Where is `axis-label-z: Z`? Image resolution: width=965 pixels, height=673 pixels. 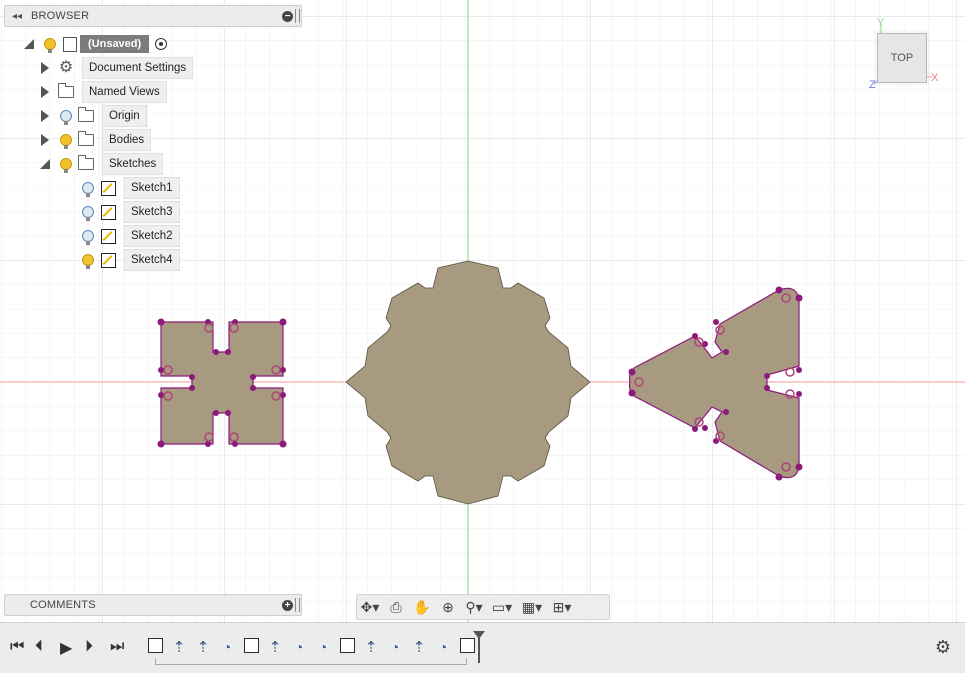 axis-label-z: Z is located at coordinates (872, 85).